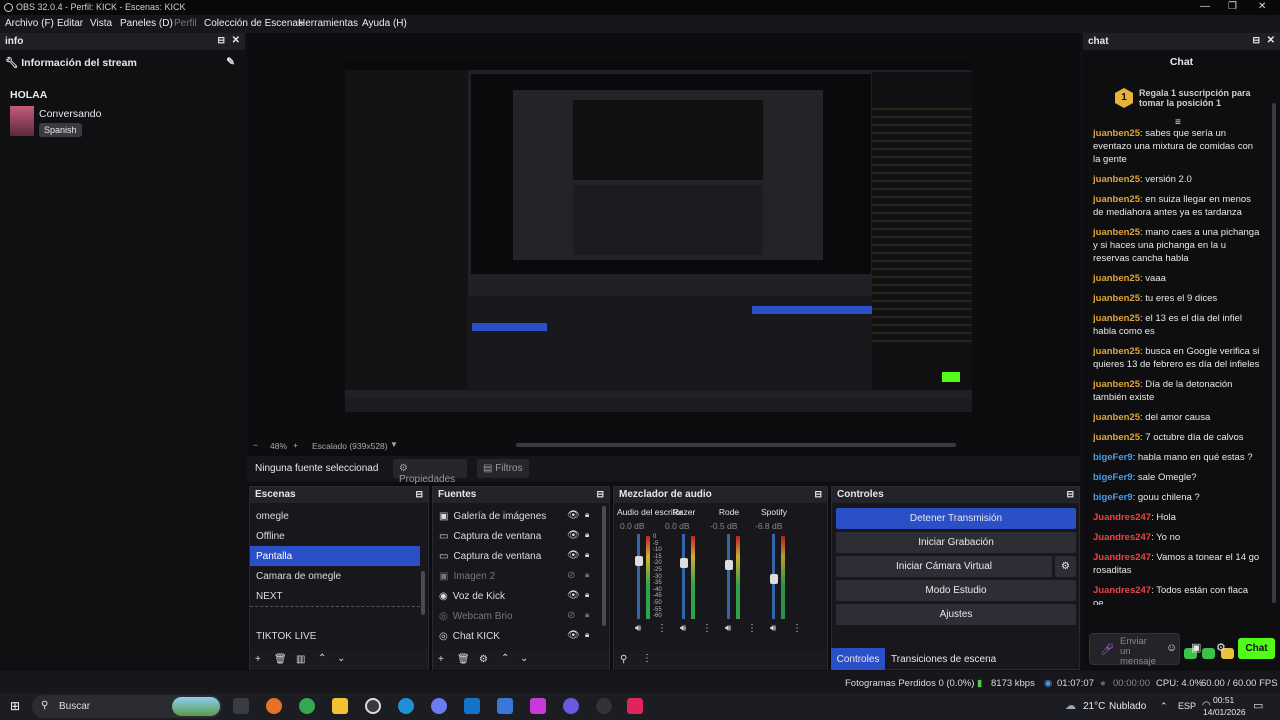  I want to click on settings-button: Ajustes, so click(956, 614).